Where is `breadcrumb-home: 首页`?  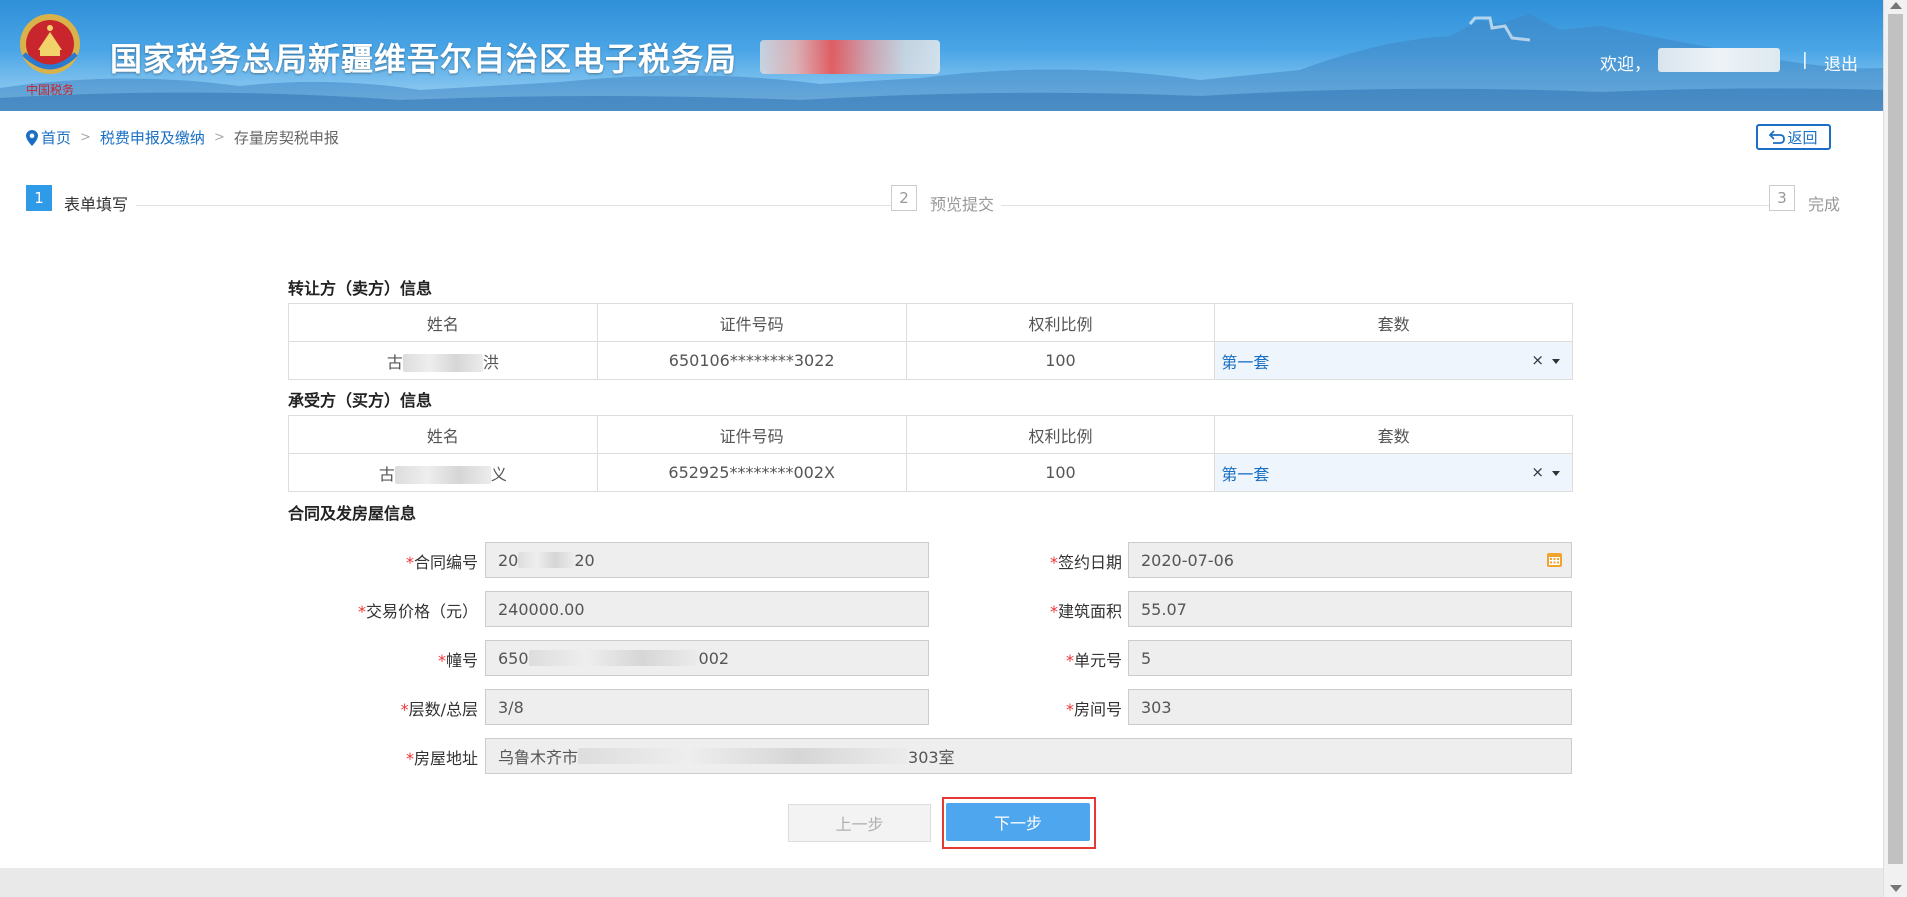
breadcrumb-home: 首页 is located at coordinates (56, 137).